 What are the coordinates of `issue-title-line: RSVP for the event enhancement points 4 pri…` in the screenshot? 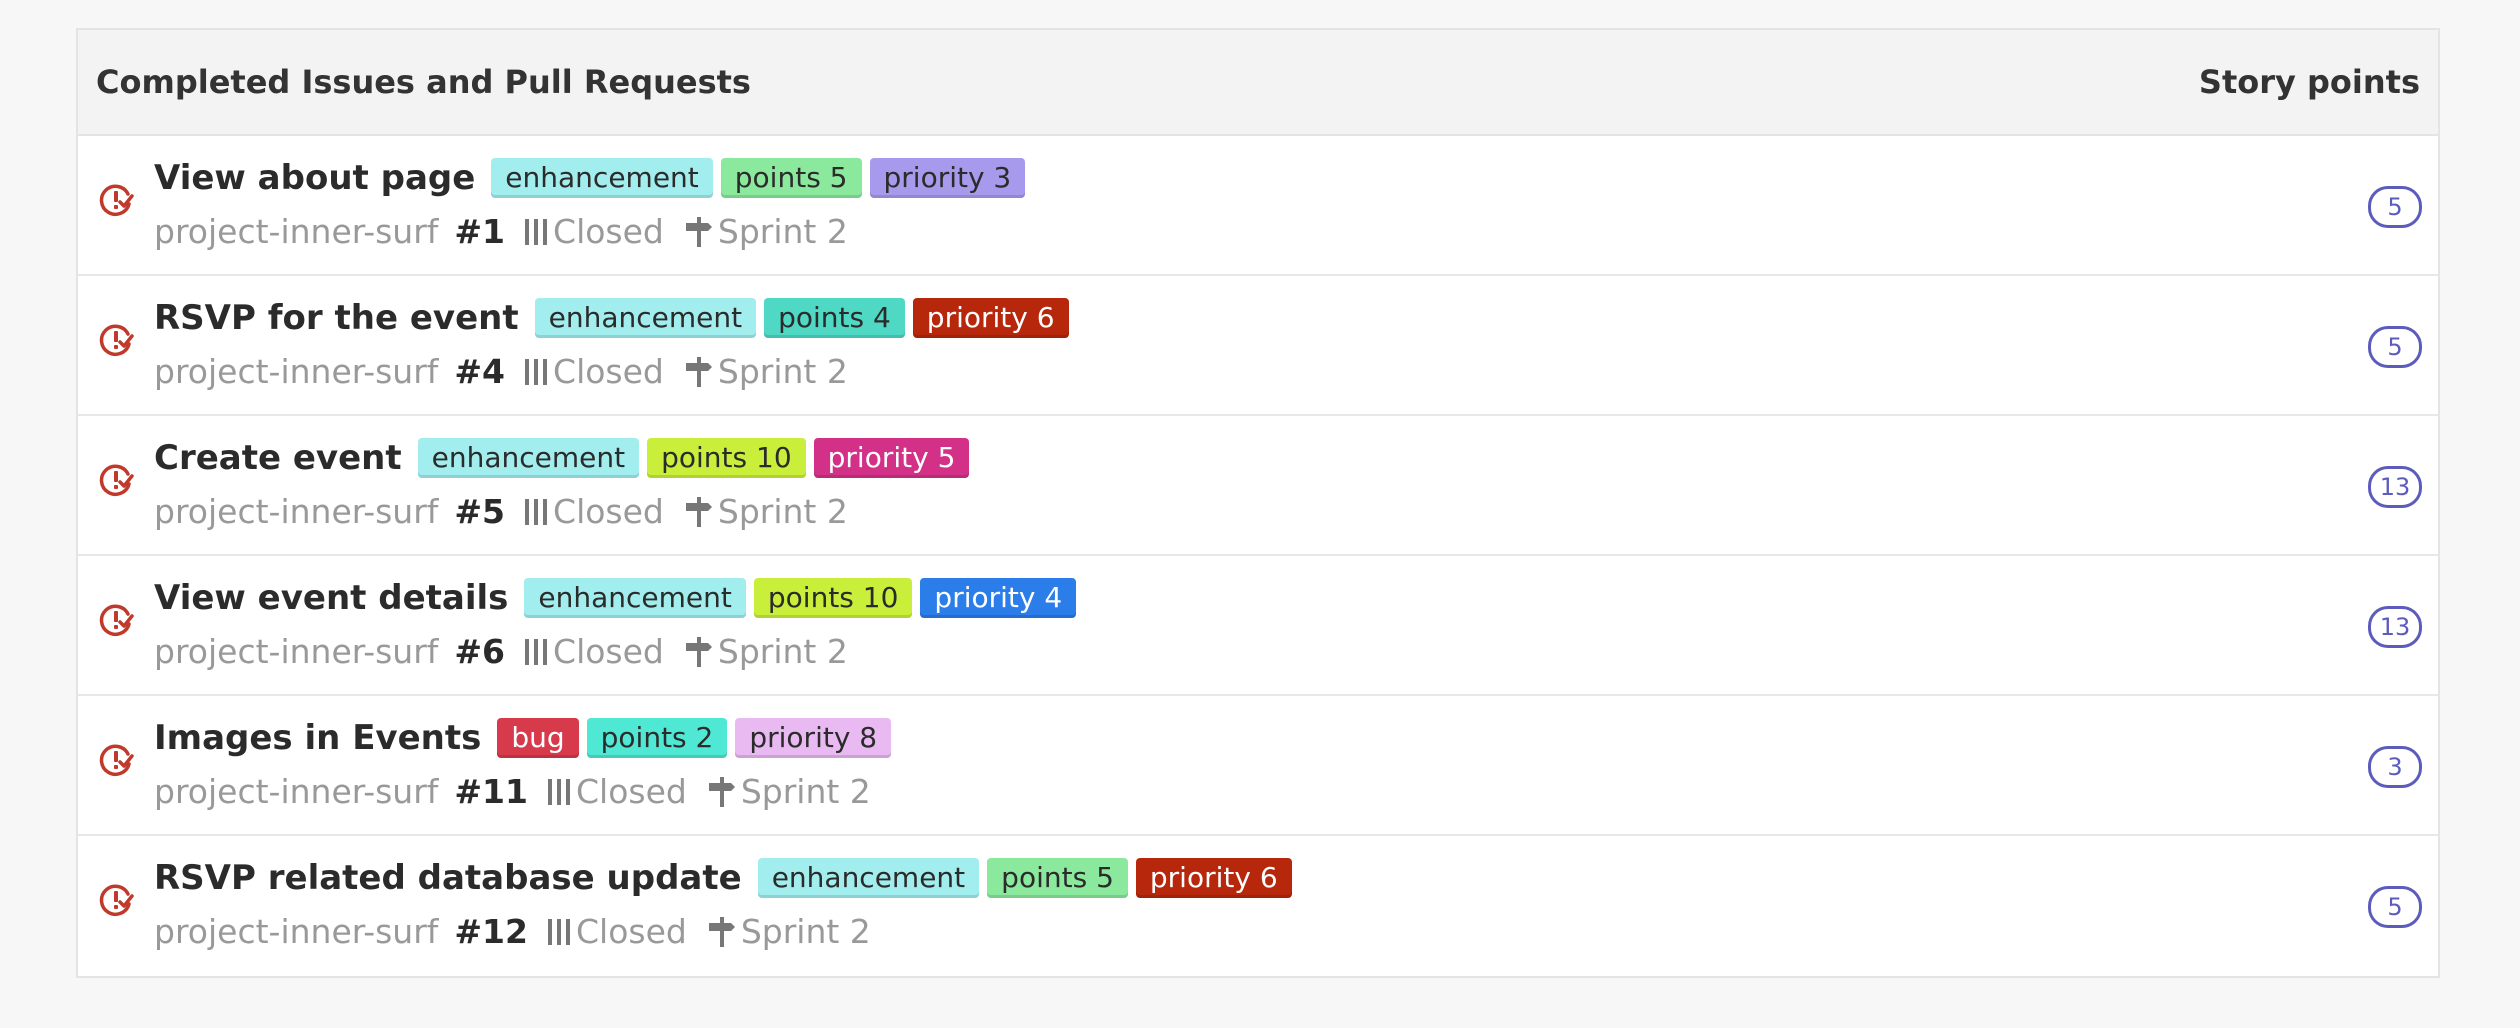 It's located at (615, 318).